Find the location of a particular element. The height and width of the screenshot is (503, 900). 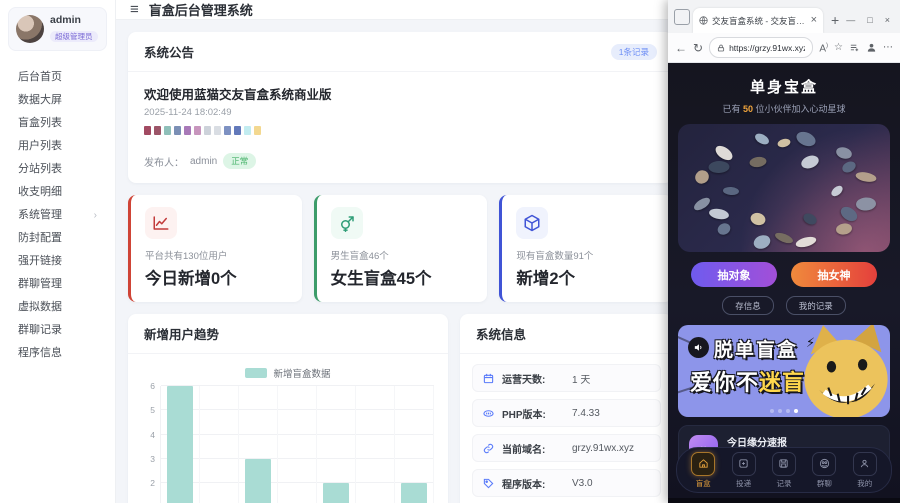

legend-label: 新增盲盒数据 is located at coordinates (302, 374).